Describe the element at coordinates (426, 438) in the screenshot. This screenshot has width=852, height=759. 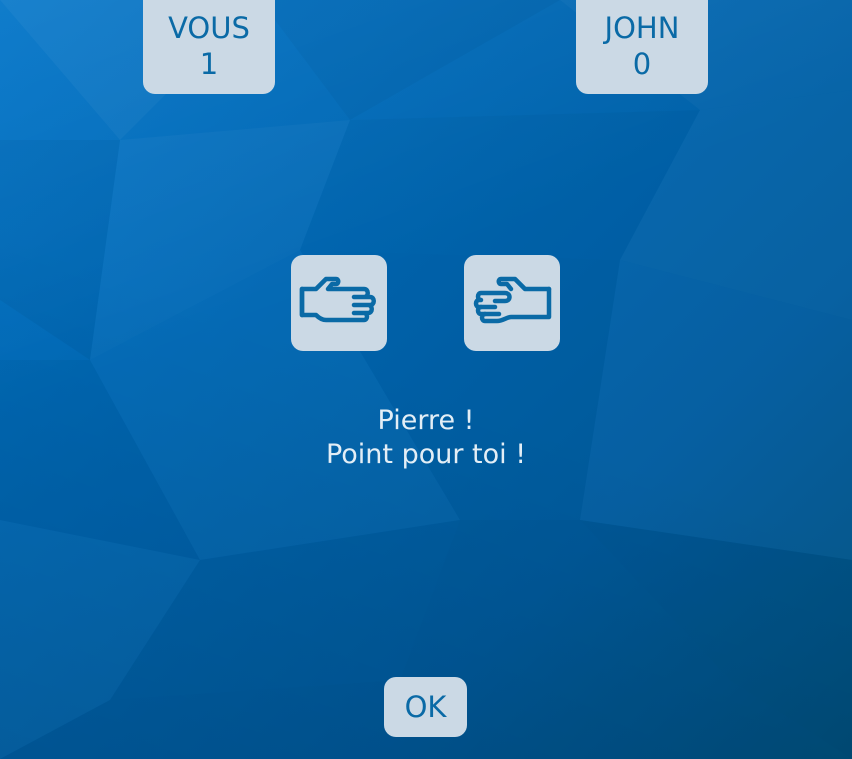
I see `round-result-message: Pierre ! Point pour toi !` at that location.